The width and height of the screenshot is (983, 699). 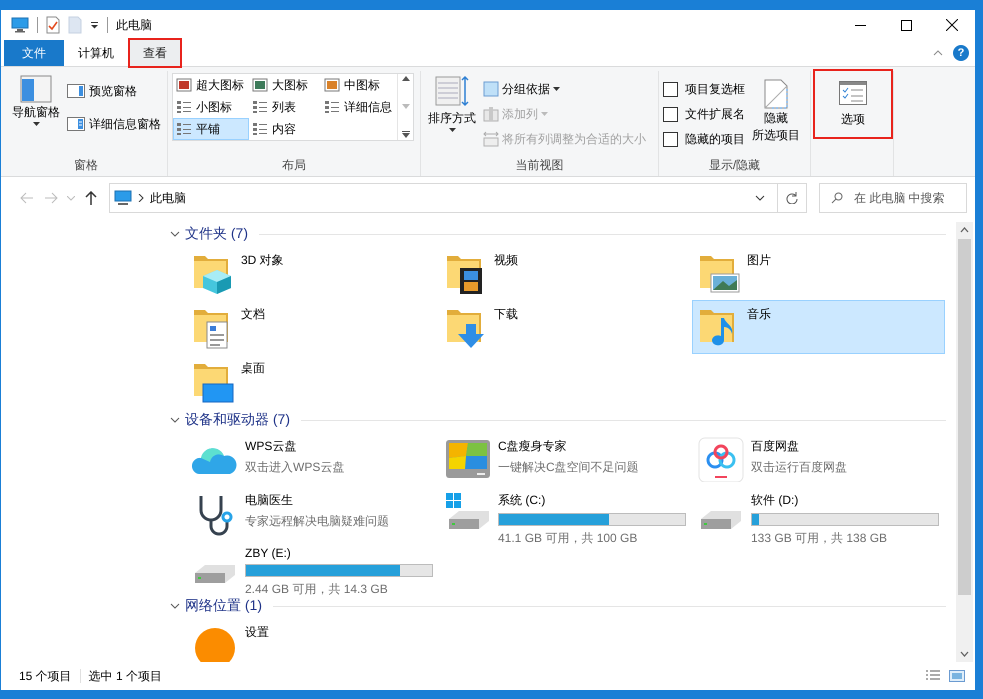 What do you see at coordinates (237, 420) in the screenshot?
I see `group-header: 设备和驱动器 (7)` at bounding box center [237, 420].